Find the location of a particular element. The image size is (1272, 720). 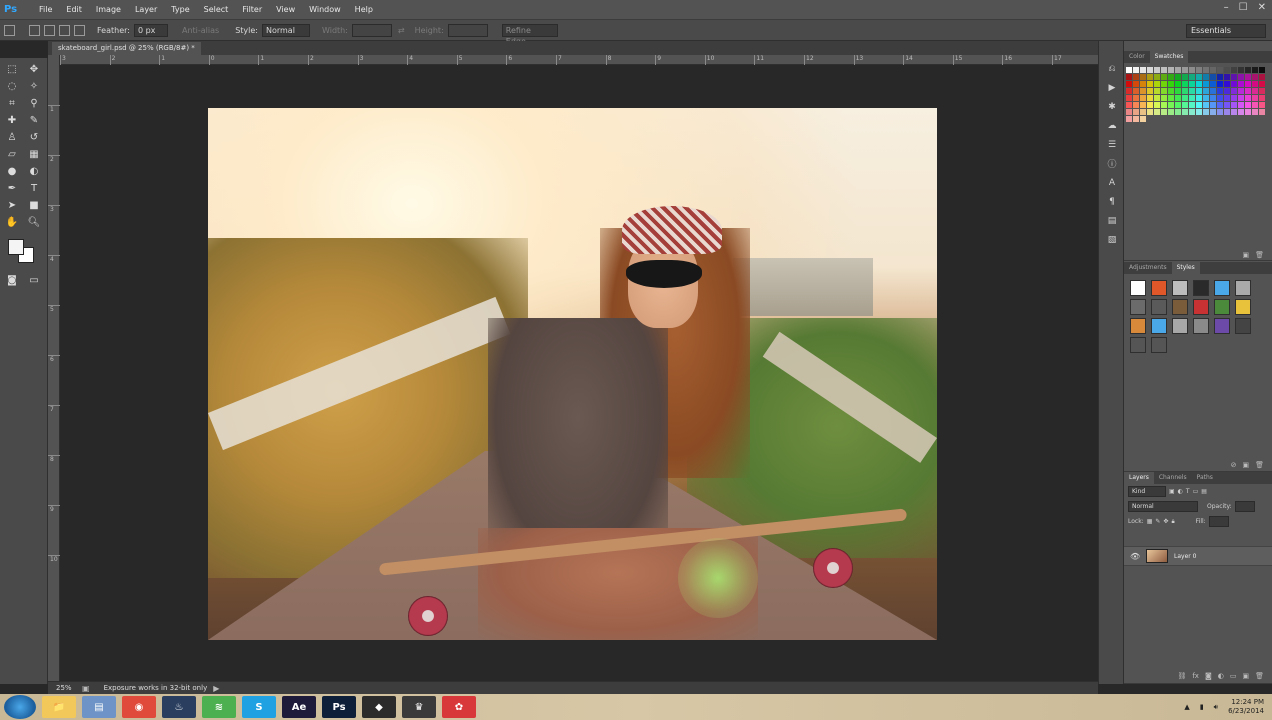

close-button: ✕ is located at coordinates (1262, 7).